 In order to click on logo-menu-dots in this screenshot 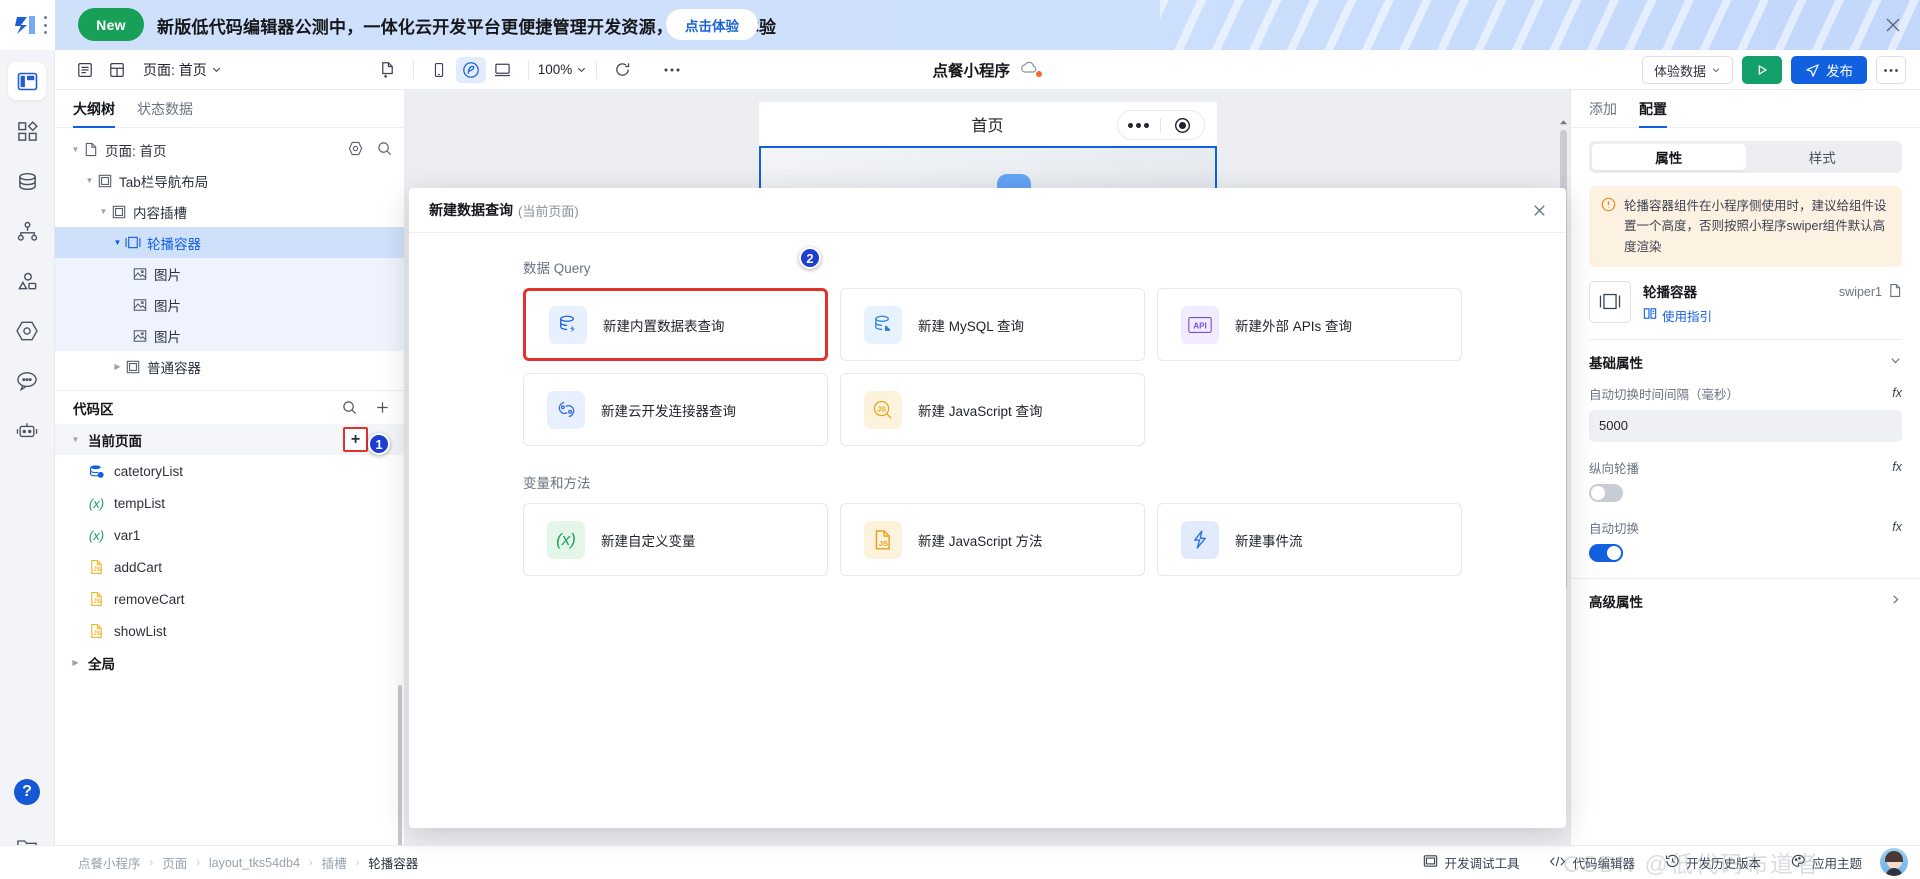, I will do `click(45, 25)`.